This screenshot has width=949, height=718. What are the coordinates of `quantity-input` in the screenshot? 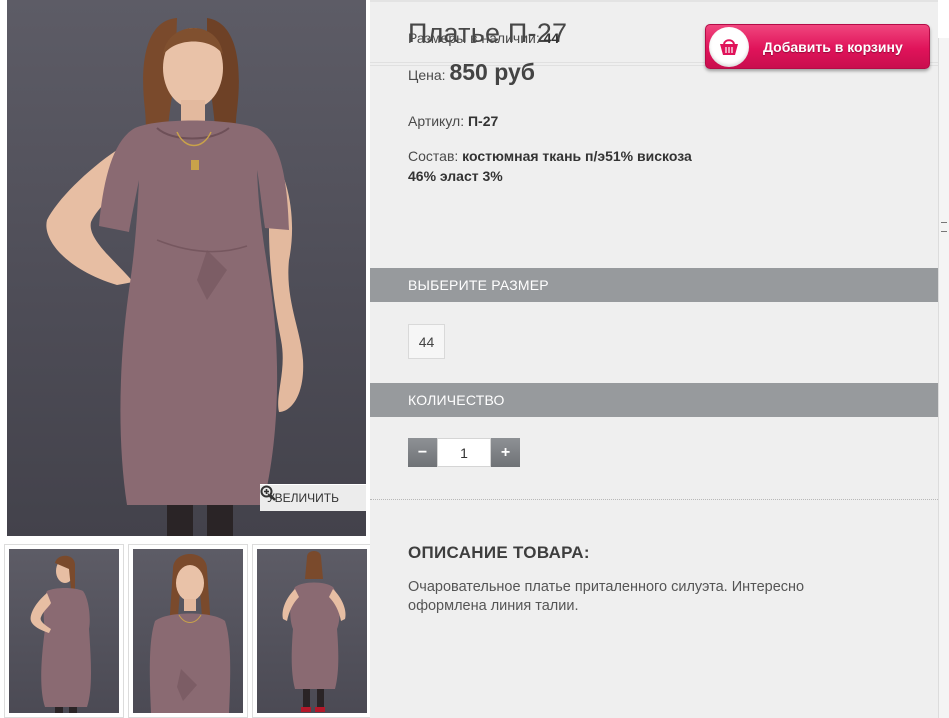 It's located at (464, 452).